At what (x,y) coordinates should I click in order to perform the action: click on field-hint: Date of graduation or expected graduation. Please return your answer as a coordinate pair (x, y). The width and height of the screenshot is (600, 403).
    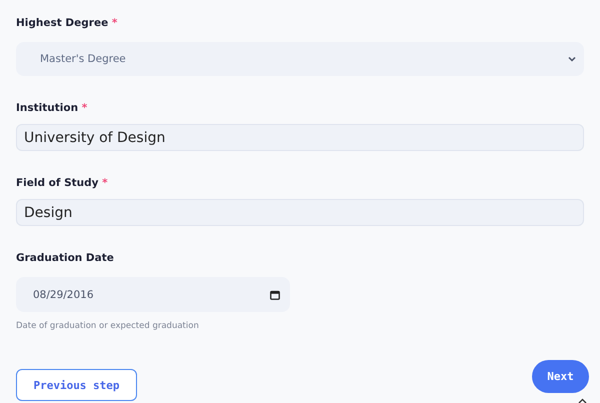
    Looking at the image, I should click on (107, 326).